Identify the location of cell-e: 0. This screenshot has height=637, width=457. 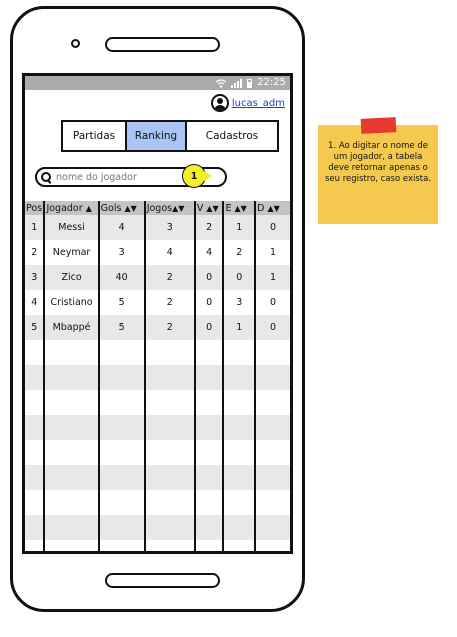
(239, 277).